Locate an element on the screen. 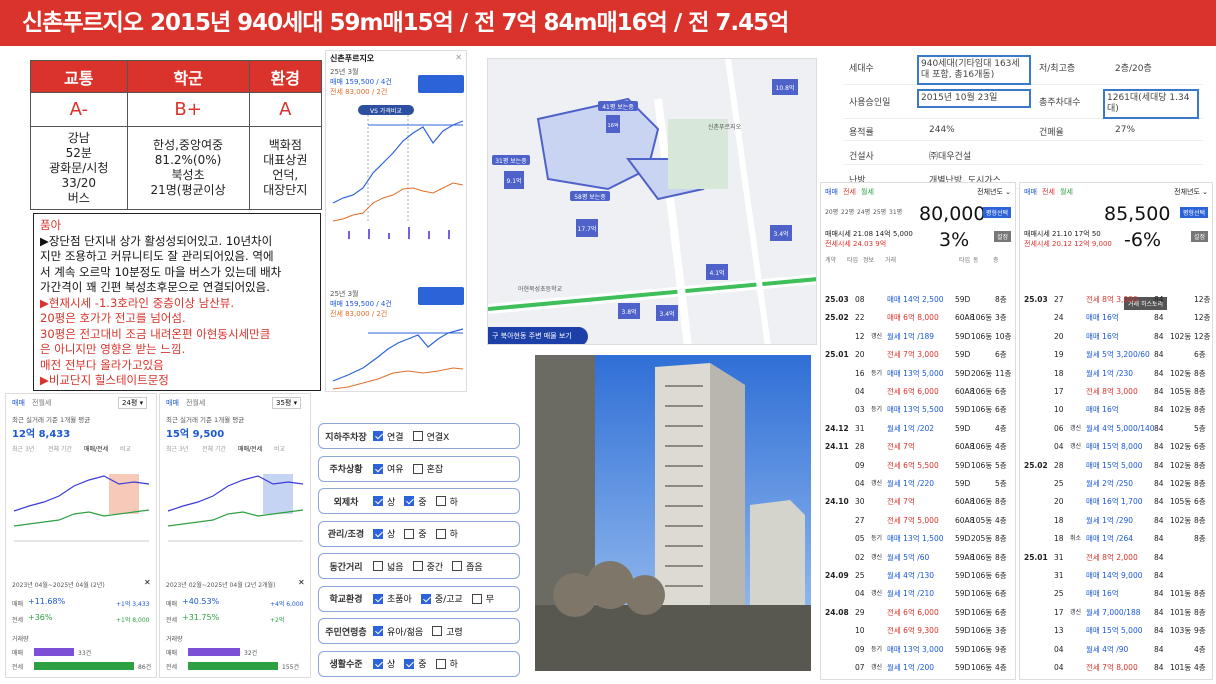 Image resolution: width=1216 pixels, height=684 pixels. table-row: 25 매매 16억 84 101동 8층 is located at coordinates (1116, 593).